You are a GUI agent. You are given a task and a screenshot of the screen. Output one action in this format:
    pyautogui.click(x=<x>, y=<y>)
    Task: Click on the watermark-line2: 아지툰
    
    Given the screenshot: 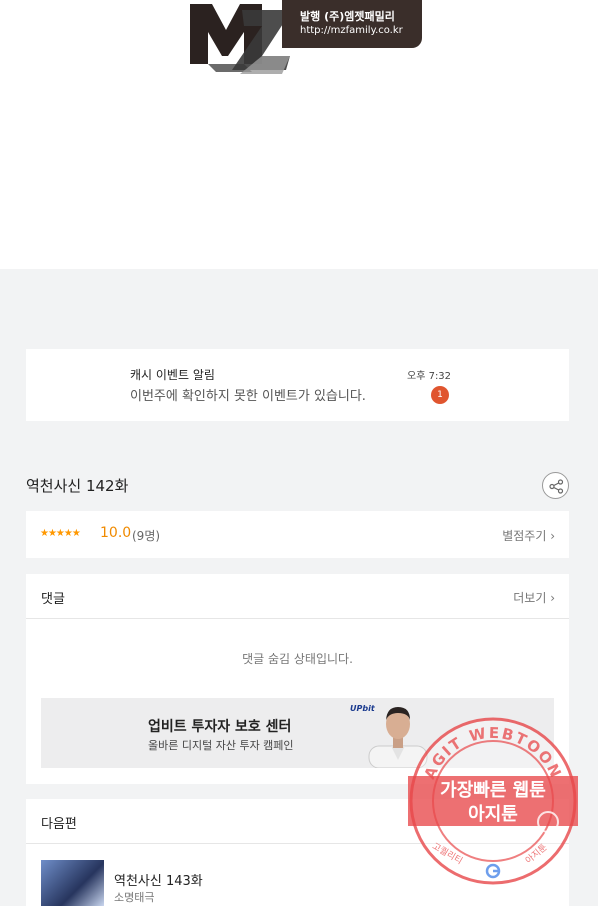 What is the action you would take?
    pyautogui.click(x=493, y=814)
    